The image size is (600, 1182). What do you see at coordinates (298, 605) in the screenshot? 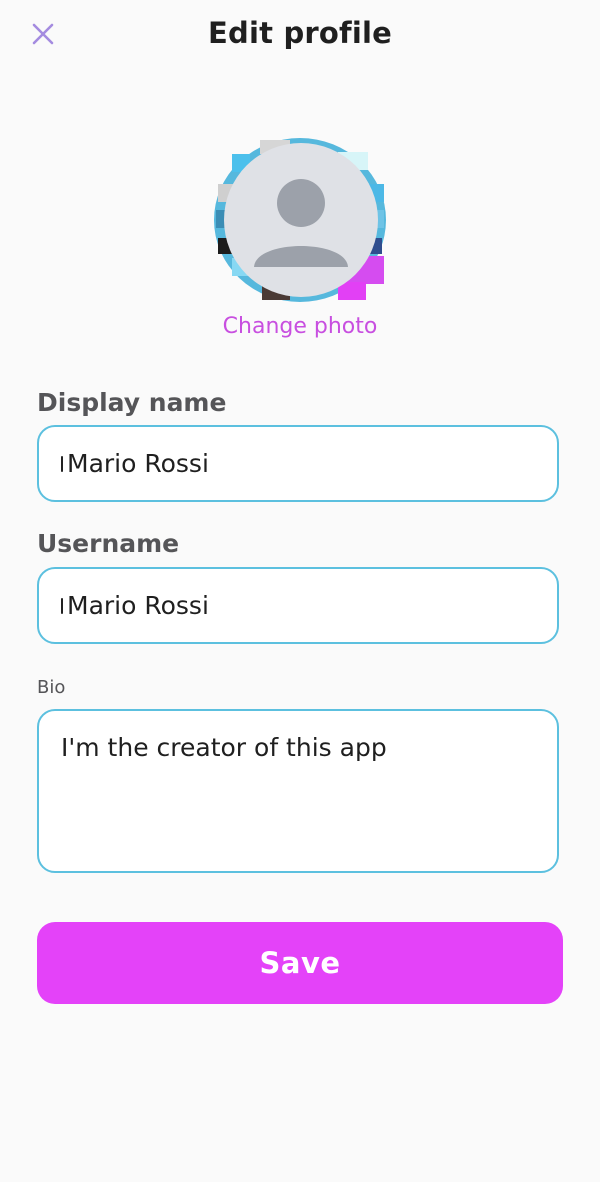
I see `username-field: Mario Rossi` at bounding box center [298, 605].